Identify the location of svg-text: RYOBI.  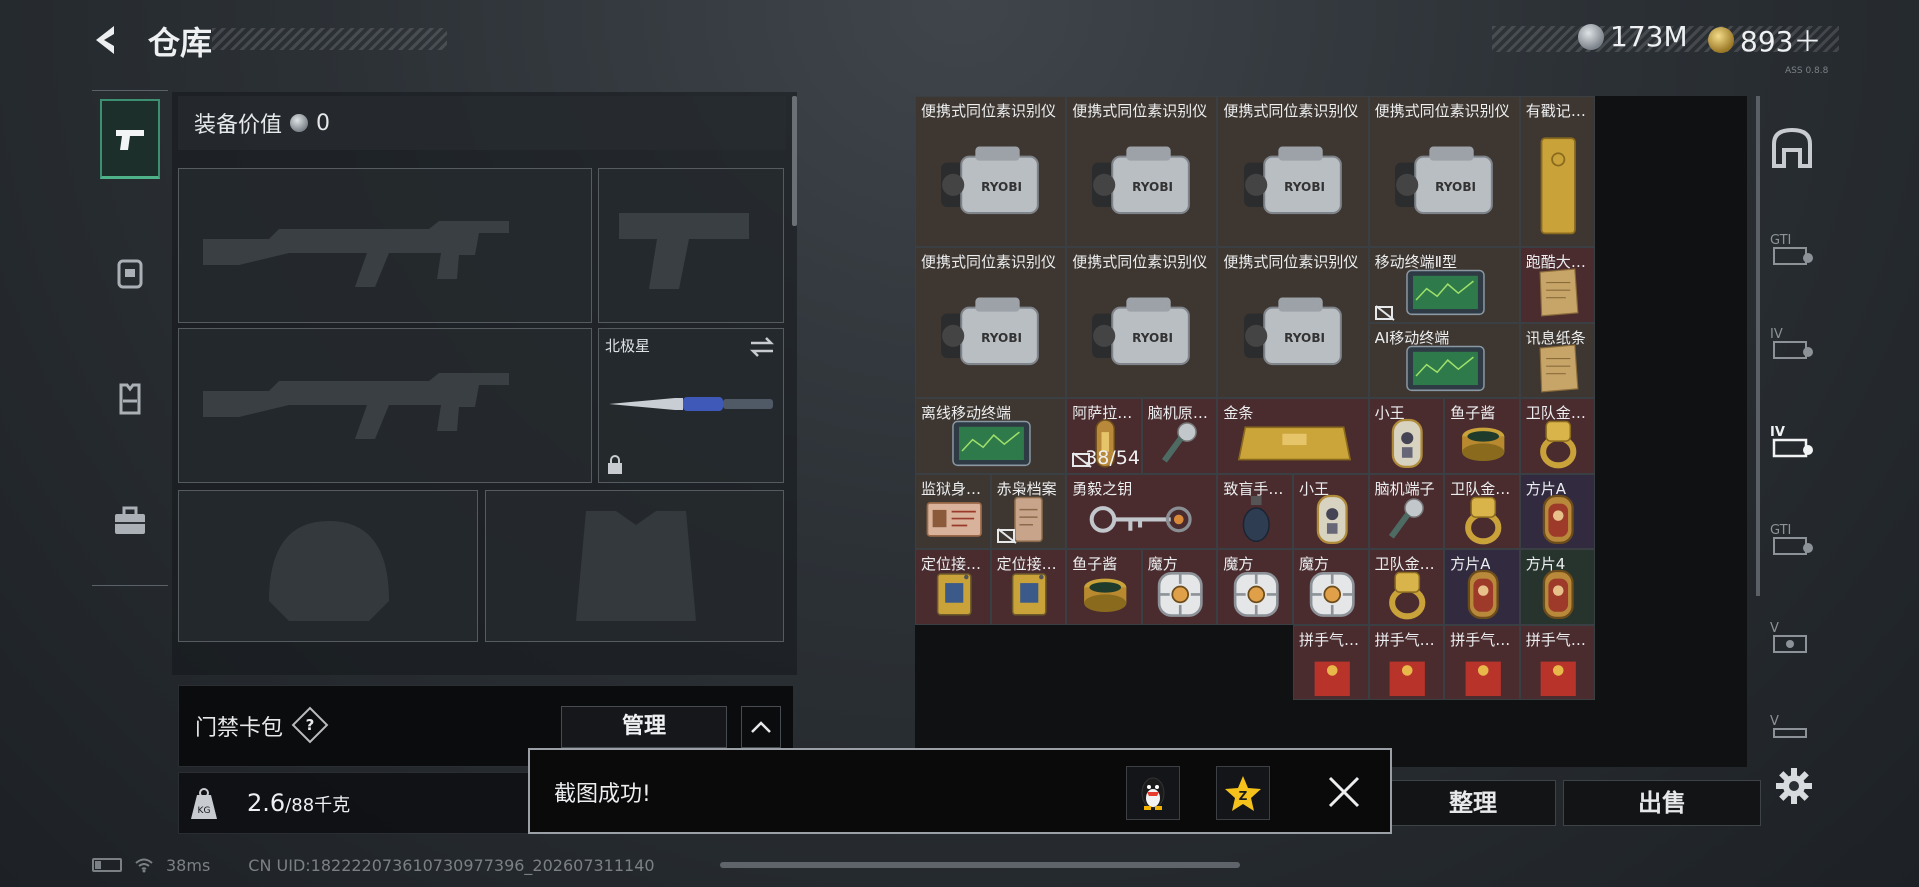
(1304, 338).